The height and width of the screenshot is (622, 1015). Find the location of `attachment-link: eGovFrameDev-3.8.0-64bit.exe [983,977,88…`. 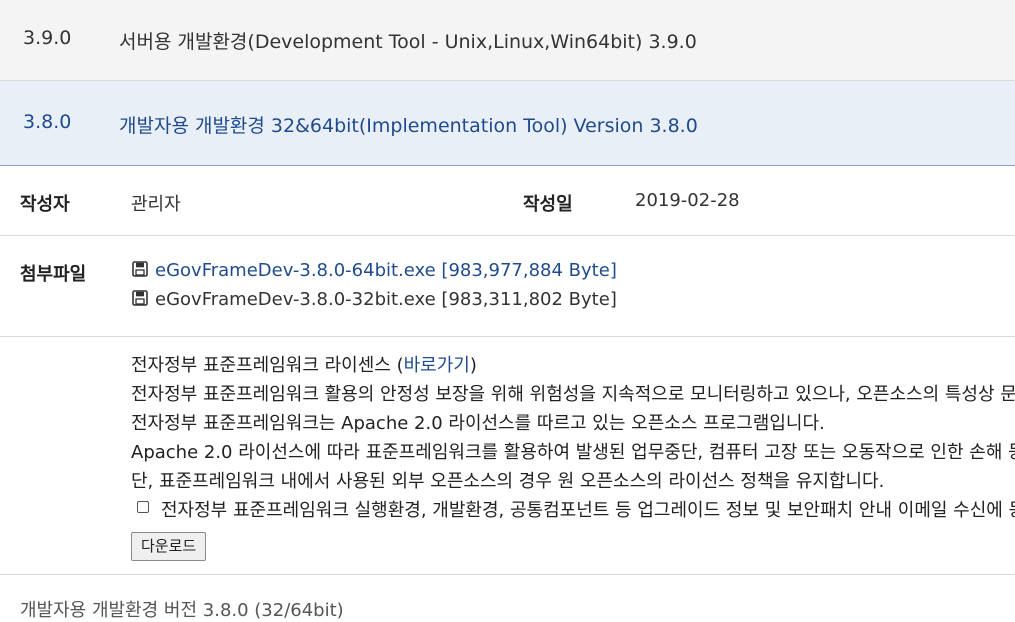

attachment-link: eGovFrameDev-3.8.0-64bit.exe [983,977,88… is located at coordinates (374, 270).